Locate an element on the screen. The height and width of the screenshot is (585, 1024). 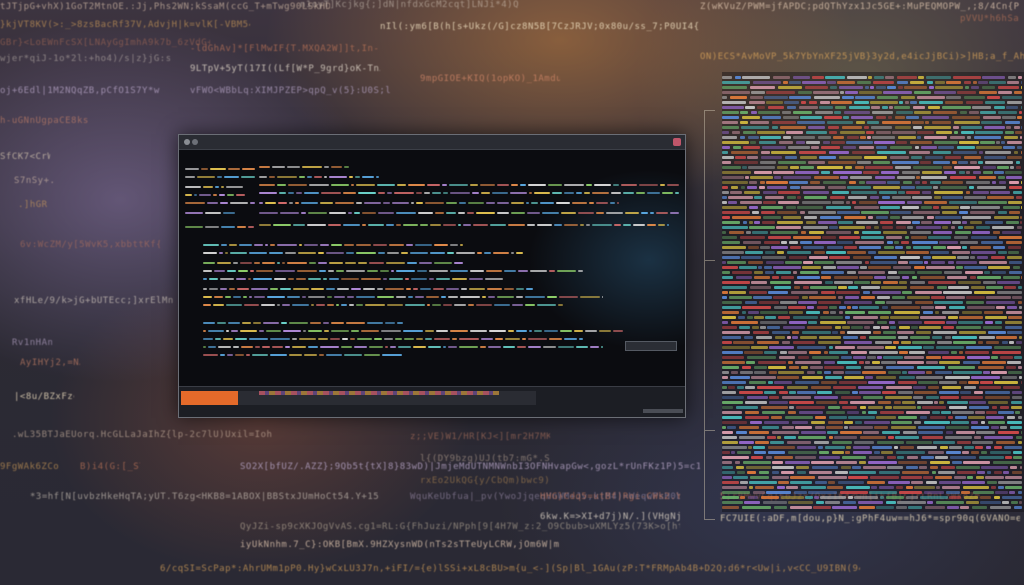
horizontal-scrollbar is located at coordinates (663, 411).